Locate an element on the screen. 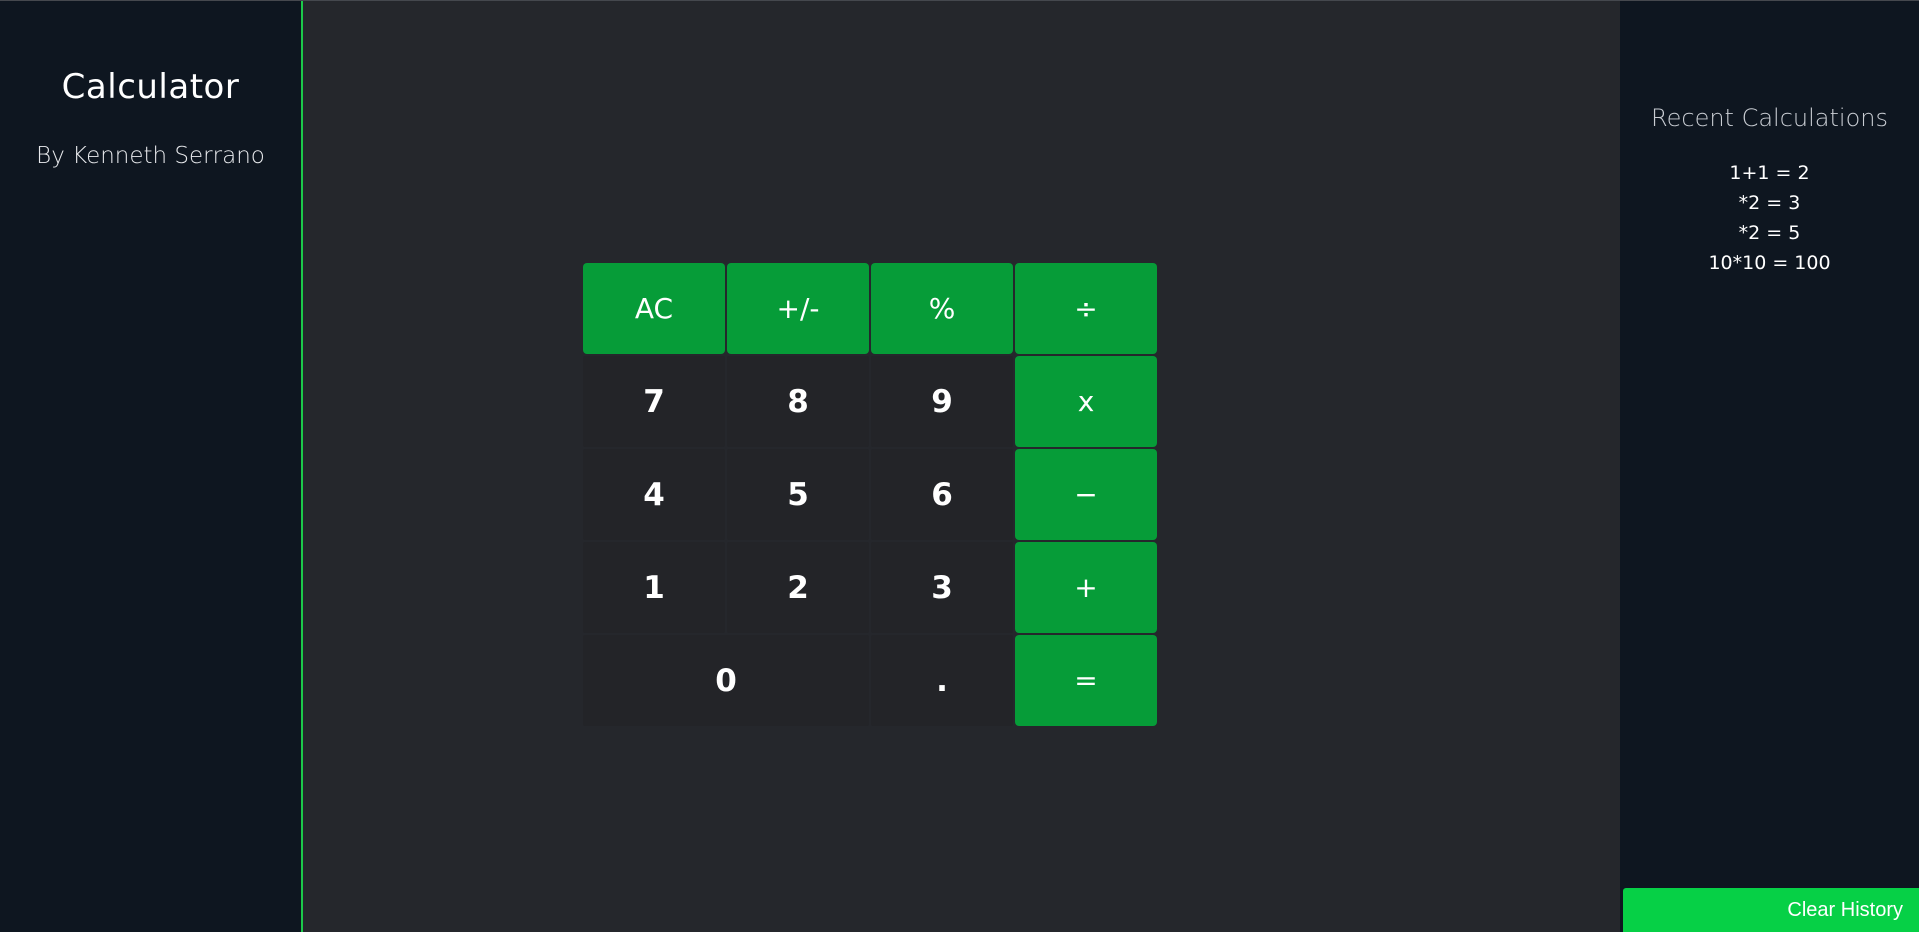 The width and height of the screenshot is (1919, 932). percent-button: % is located at coordinates (942, 308).